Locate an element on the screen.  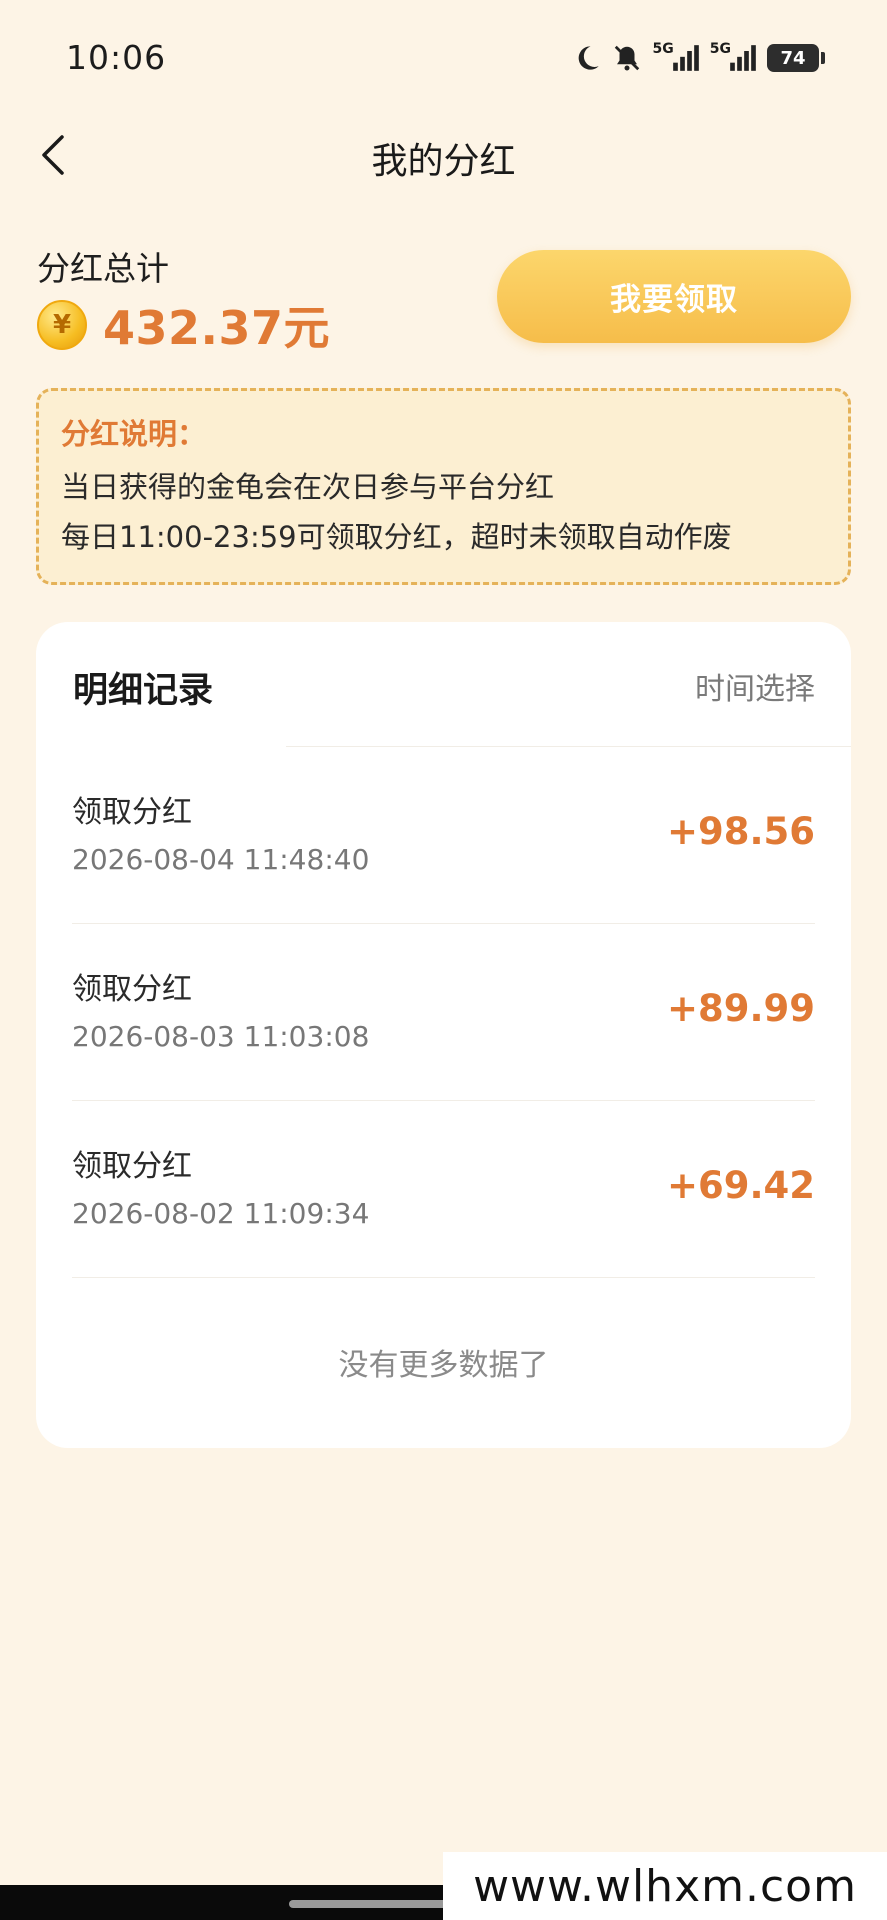
moon-icon is located at coordinates (587, 58).